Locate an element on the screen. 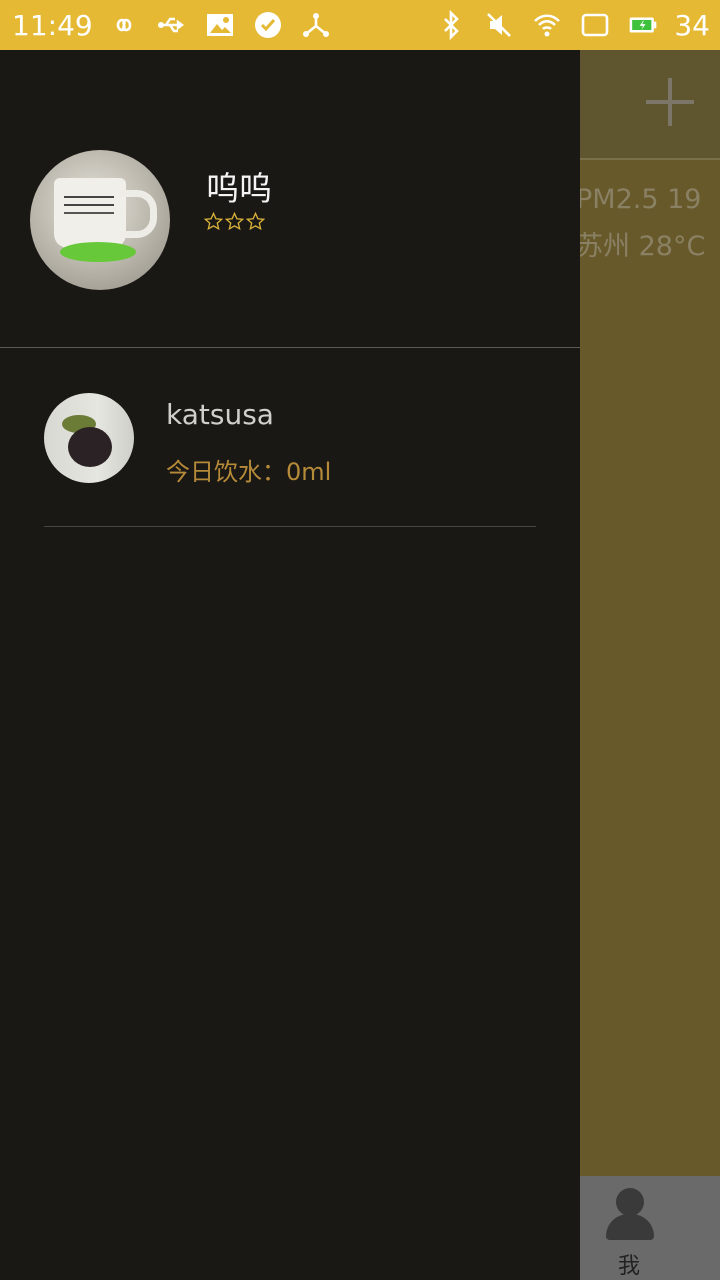 The height and width of the screenshot is (1280, 720). battery-level: 34 is located at coordinates (692, 25).